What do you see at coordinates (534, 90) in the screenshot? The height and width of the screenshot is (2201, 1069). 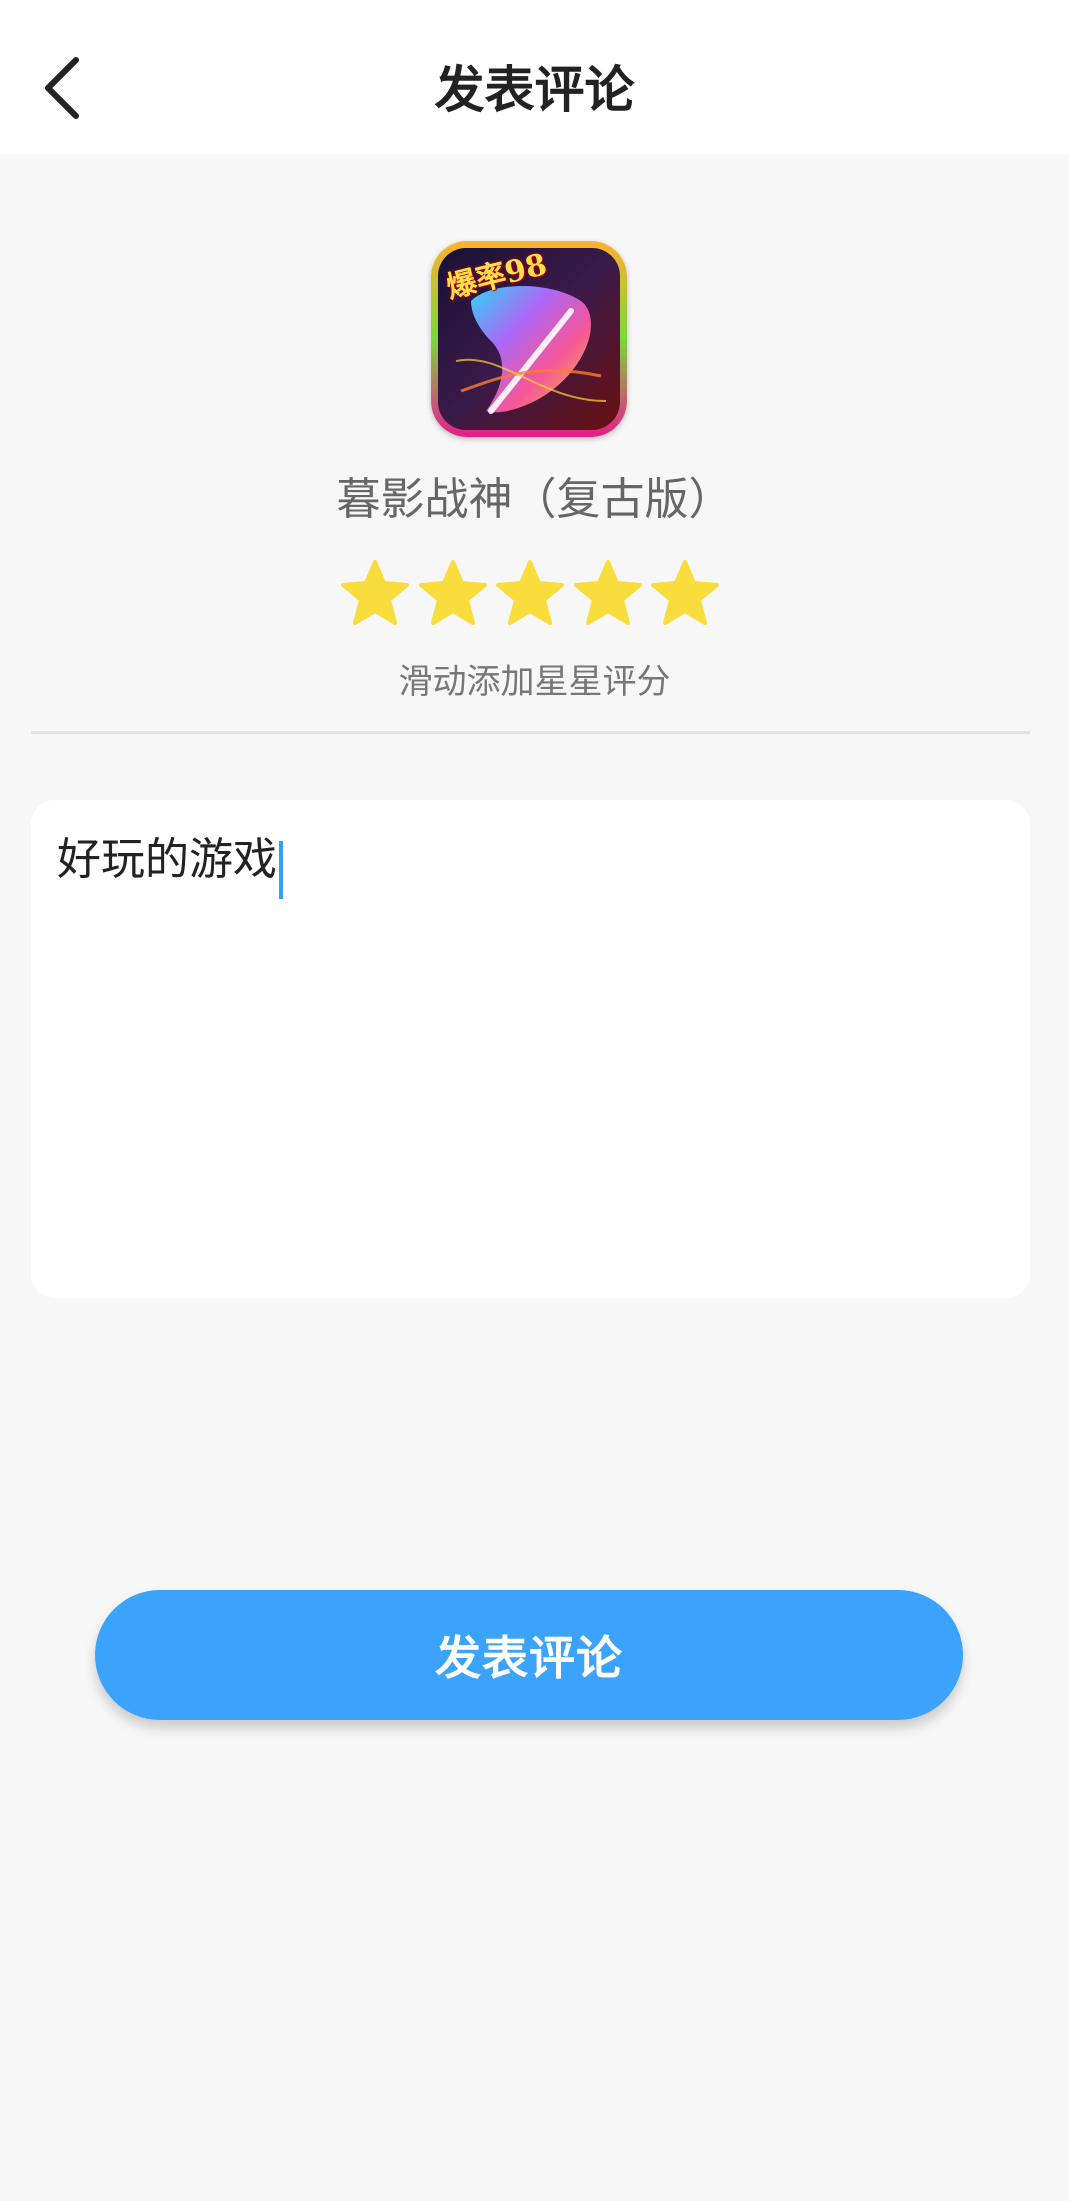 I see `page-title: 发表评论` at bounding box center [534, 90].